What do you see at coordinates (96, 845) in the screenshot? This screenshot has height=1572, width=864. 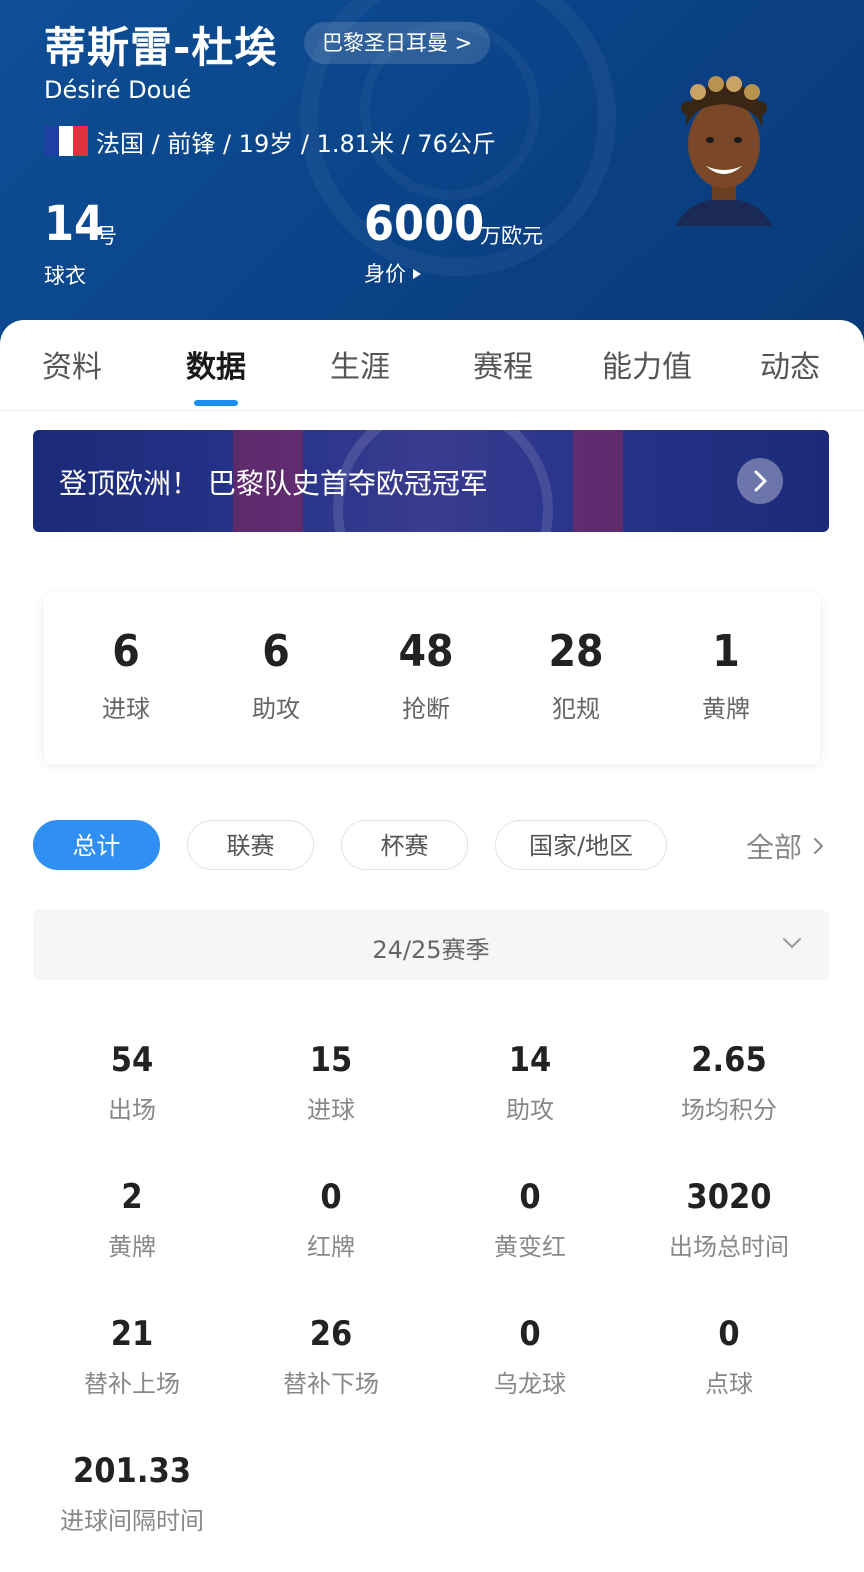 I see `filter-total: 总计` at bounding box center [96, 845].